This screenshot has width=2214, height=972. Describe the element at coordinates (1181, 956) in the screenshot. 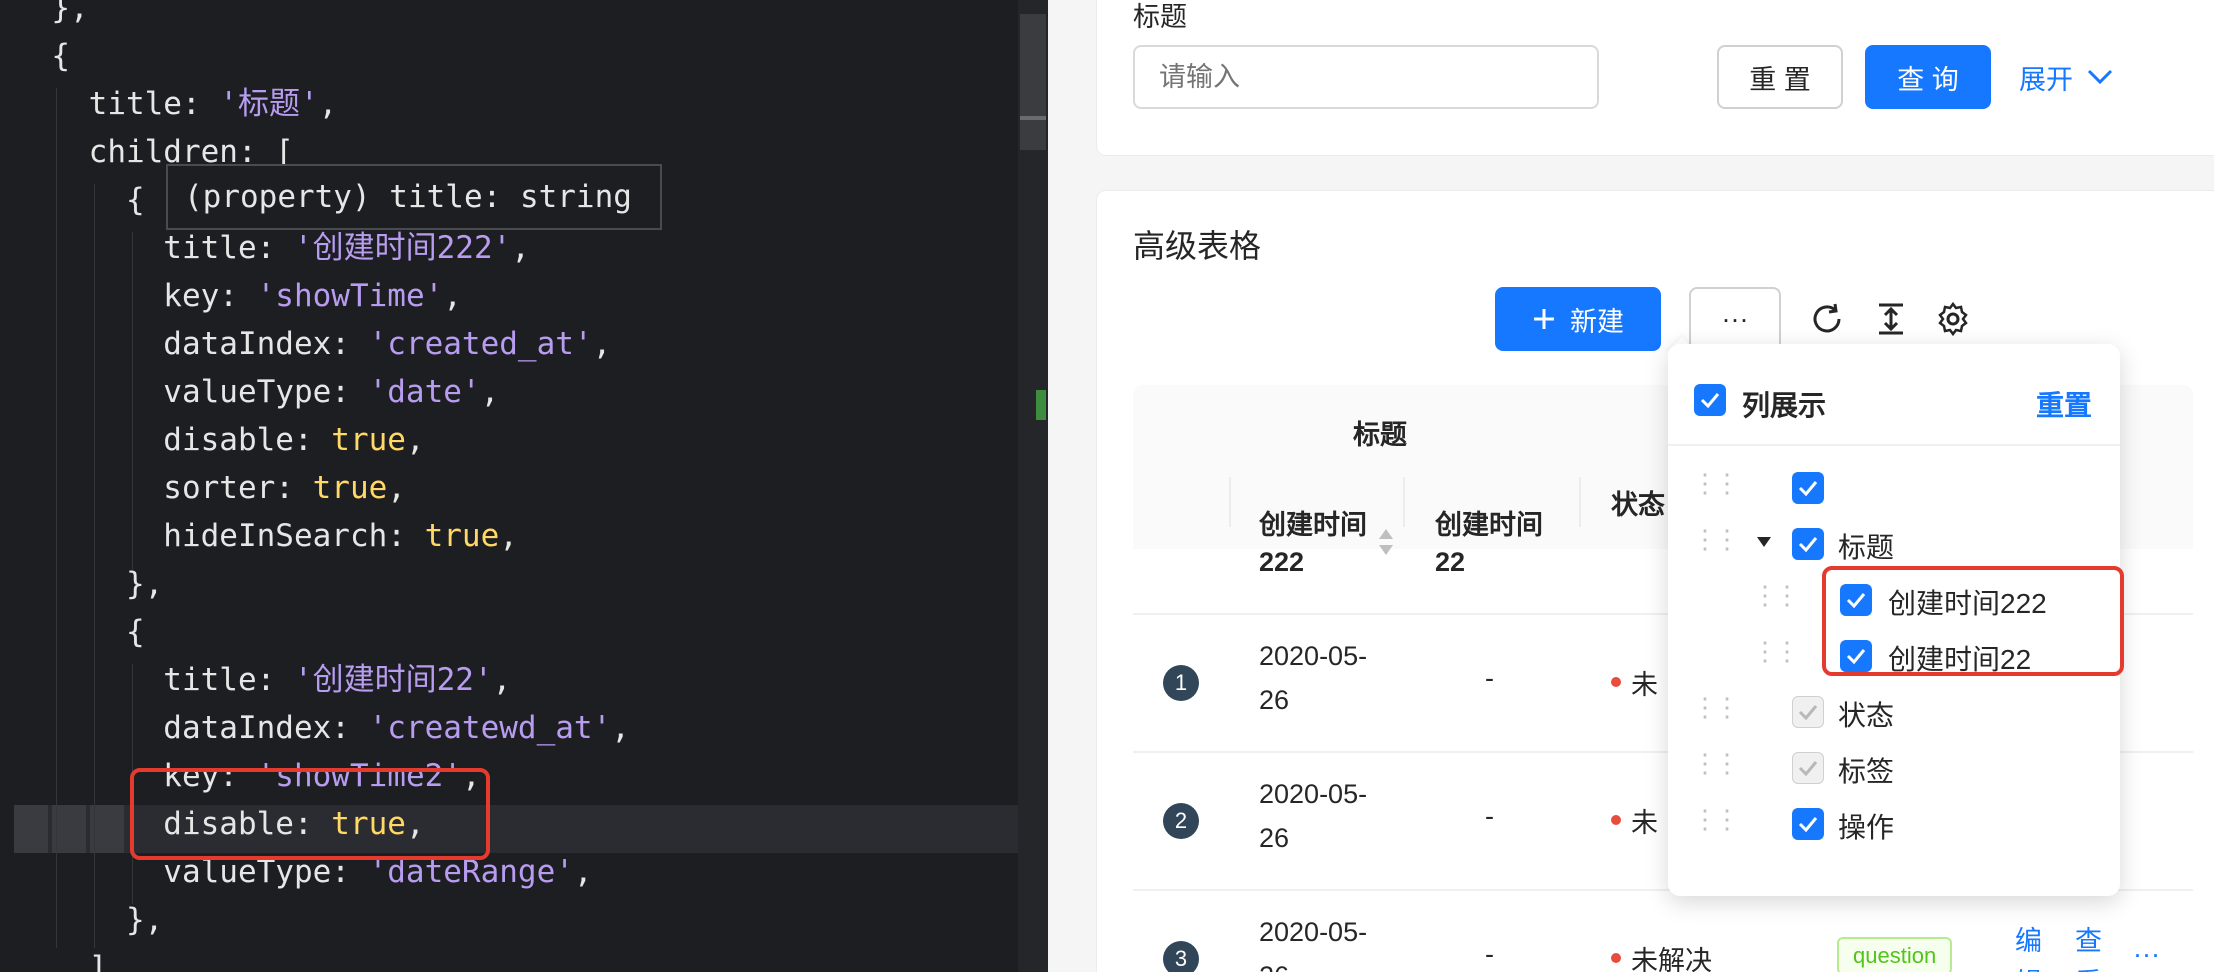

I see `row-index-badge: 3` at that location.